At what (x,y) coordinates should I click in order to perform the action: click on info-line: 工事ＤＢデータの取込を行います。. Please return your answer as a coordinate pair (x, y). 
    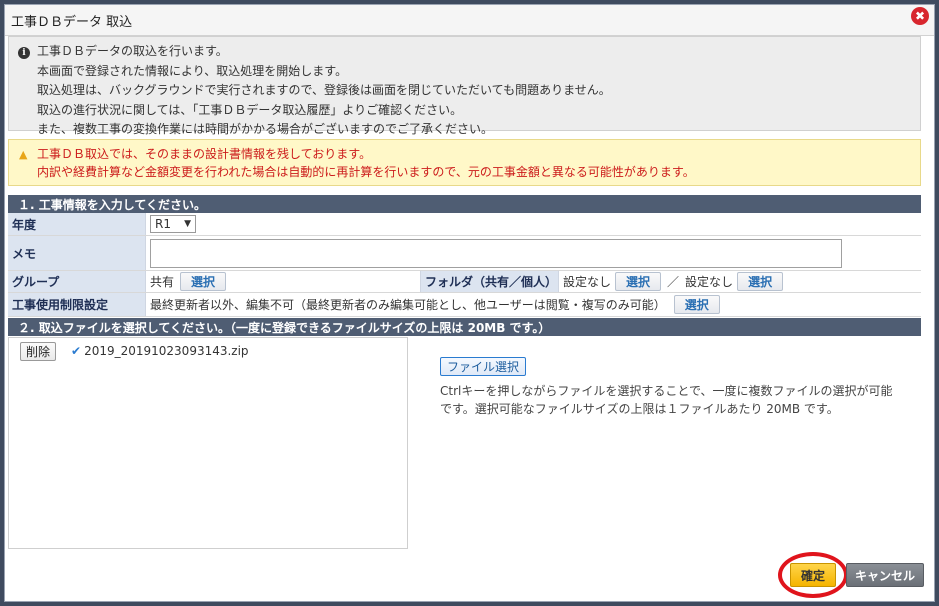
    Looking at the image, I should click on (132, 51).